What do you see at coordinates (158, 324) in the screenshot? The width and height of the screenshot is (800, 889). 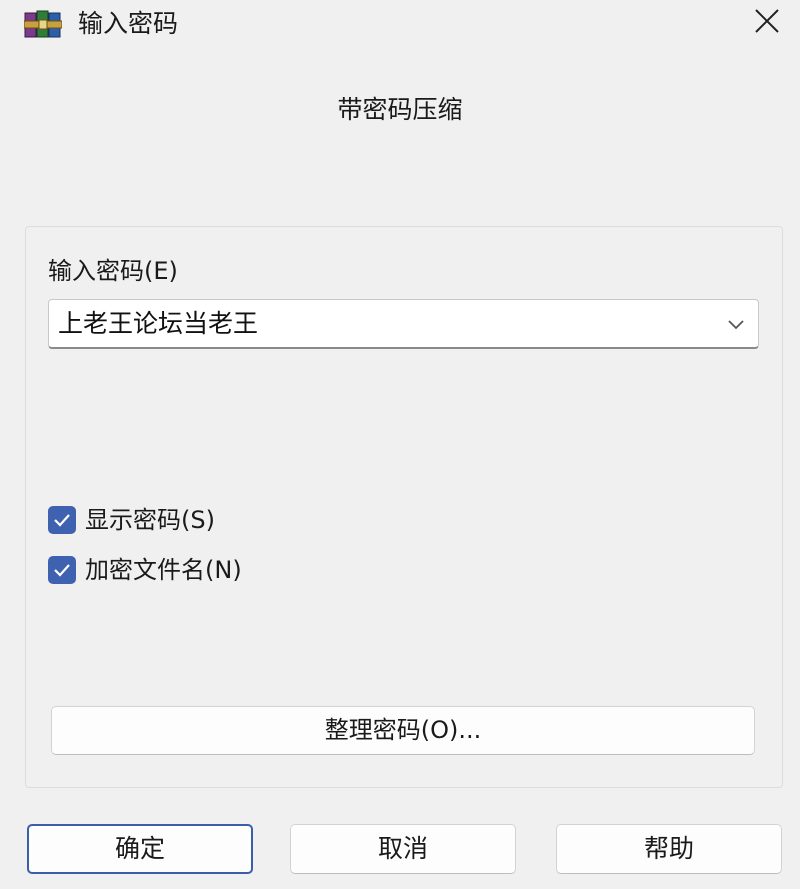 I see `password-input: 上老王论坛当老王` at bounding box center [158, 324].